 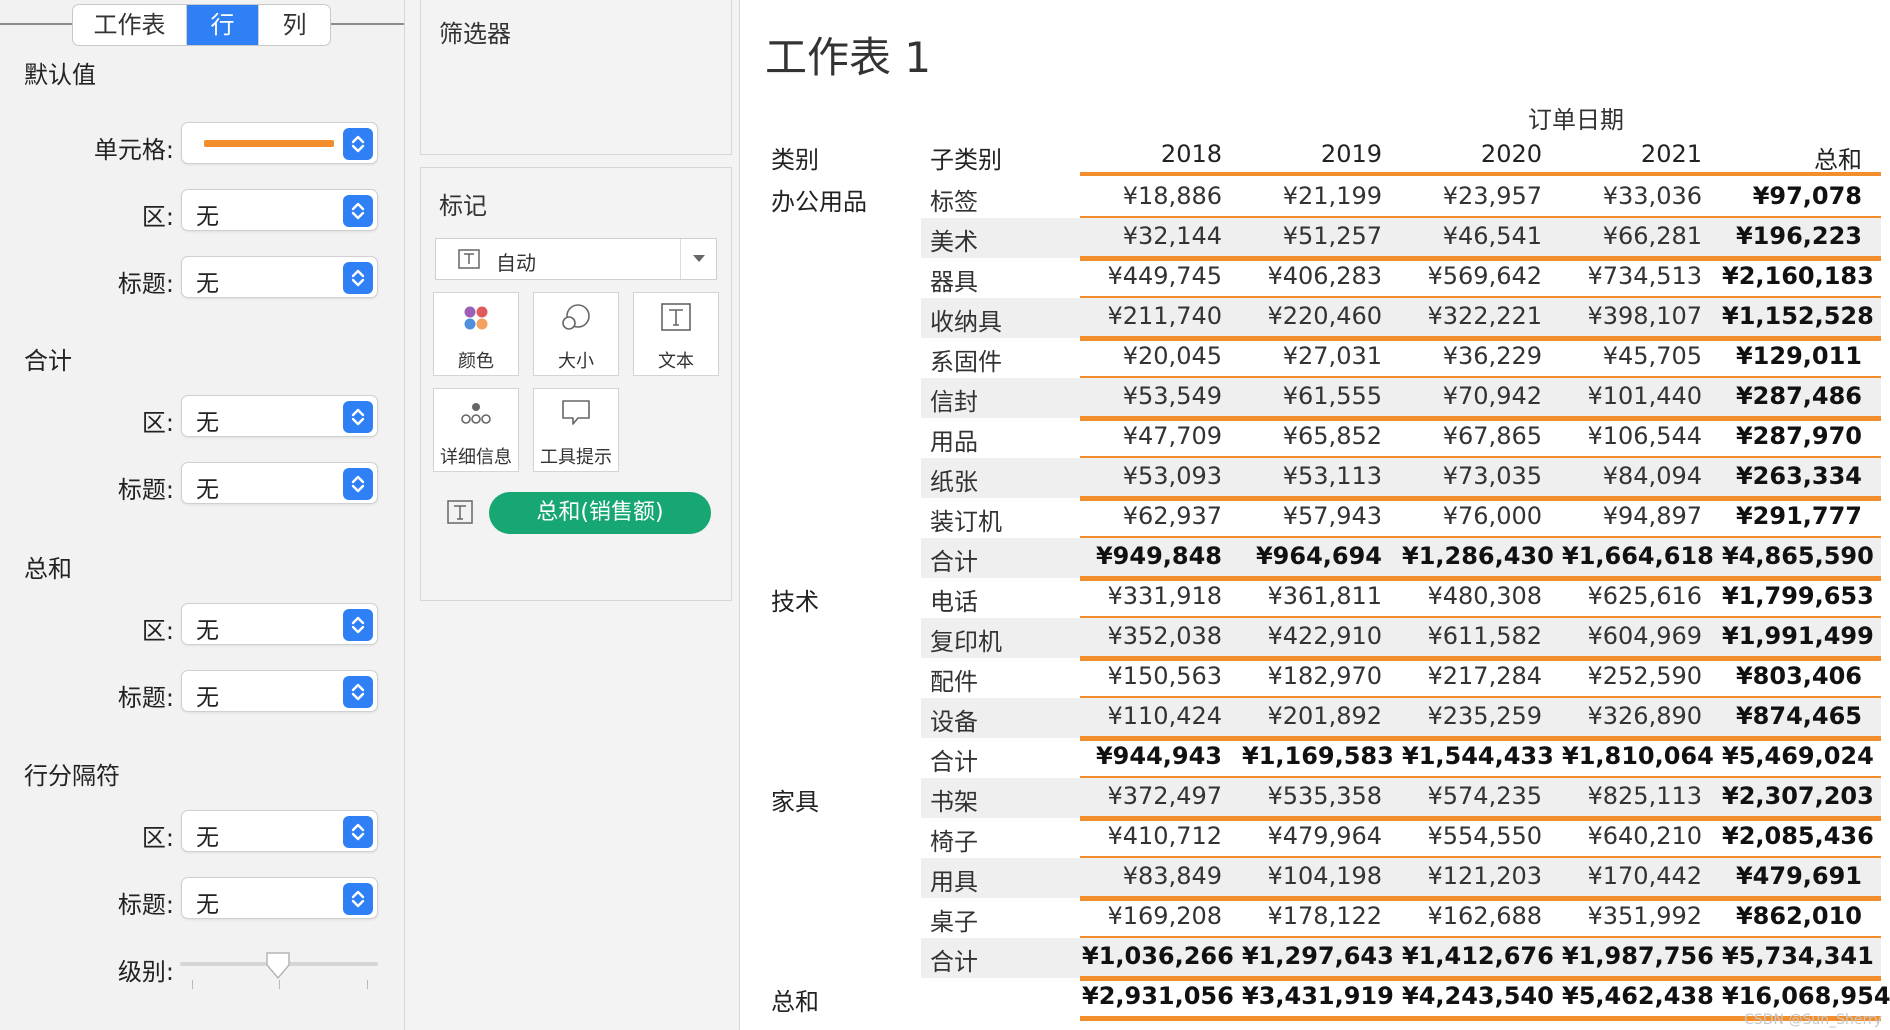 I want to click on row-total-cell: ¥5,469,024, so click(x=1798, y=756).